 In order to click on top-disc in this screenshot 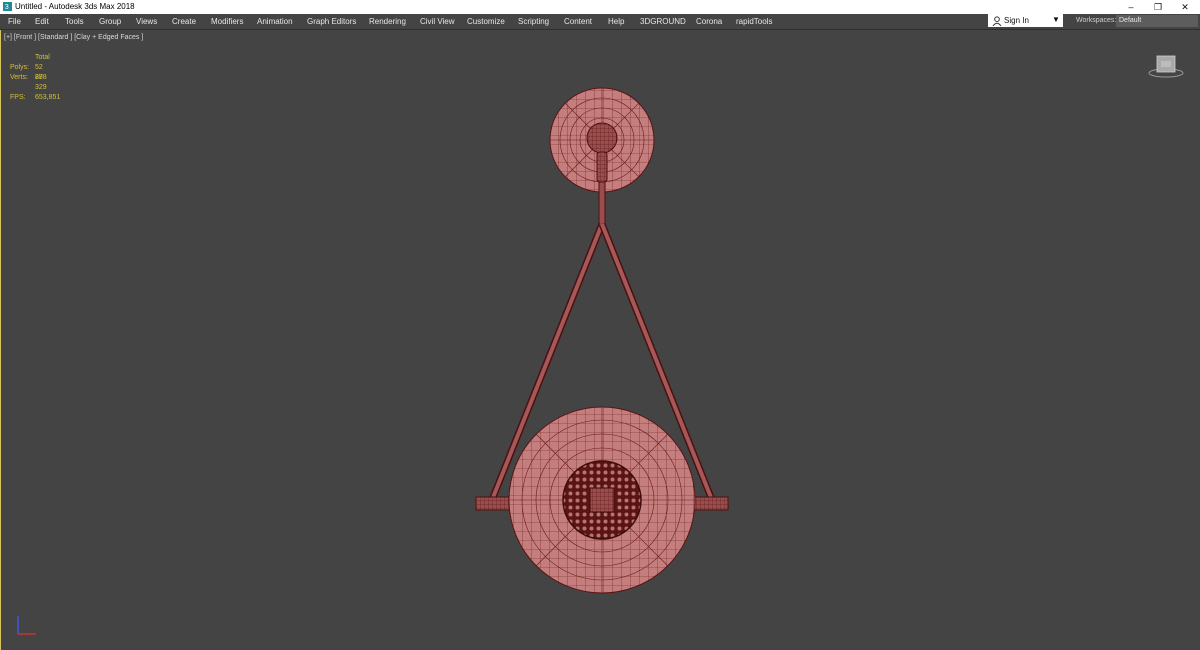, I will do `click(602, 140)`.